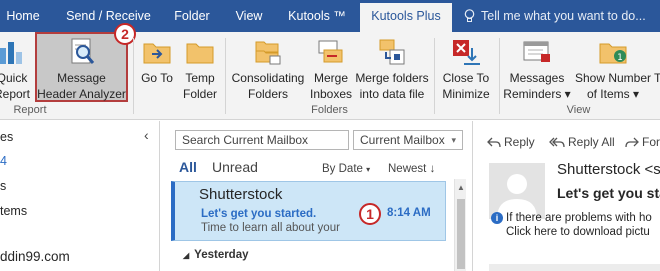 The width and height of the screenshot is (660, 271). I want to click on info-icon: i, so click(497, 218).